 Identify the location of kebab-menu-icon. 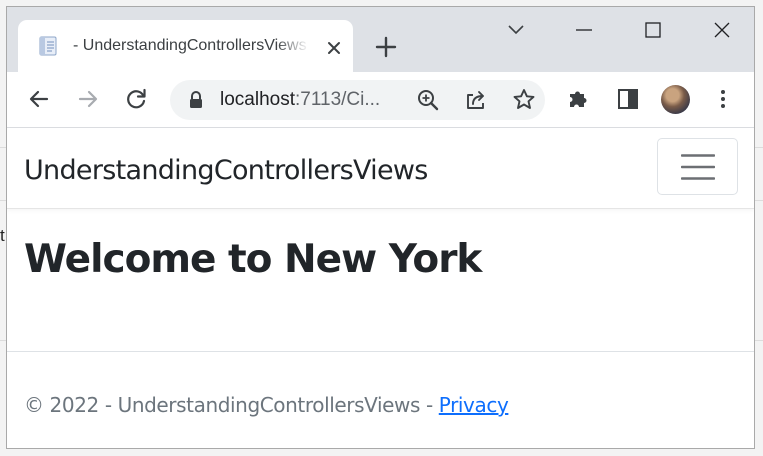
(723, 99).